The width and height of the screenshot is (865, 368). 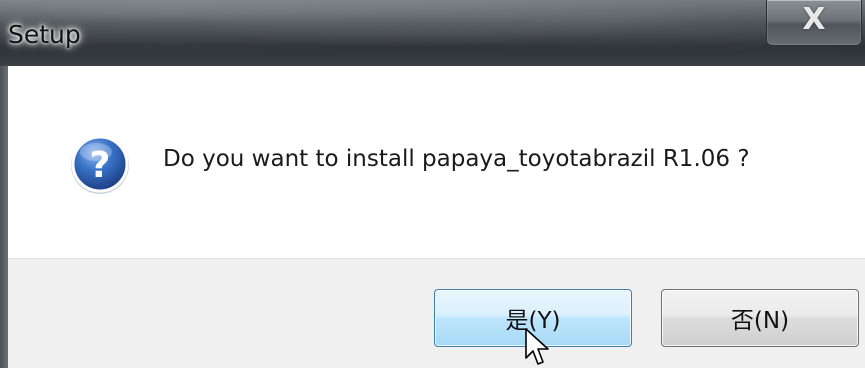 What do you see at coordinates (4, 217) in the screenshot?
I see `window-frame-left` at bounding box center [4, 217].